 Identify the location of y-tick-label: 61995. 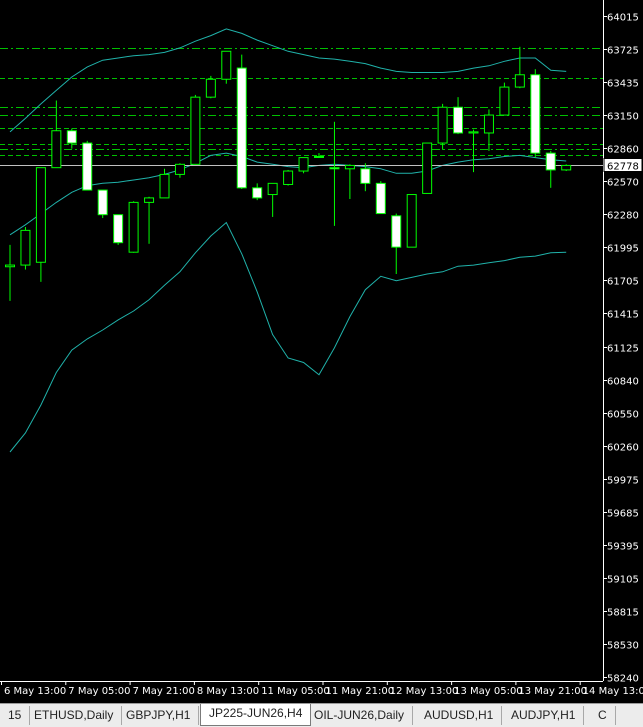
(623, 249).